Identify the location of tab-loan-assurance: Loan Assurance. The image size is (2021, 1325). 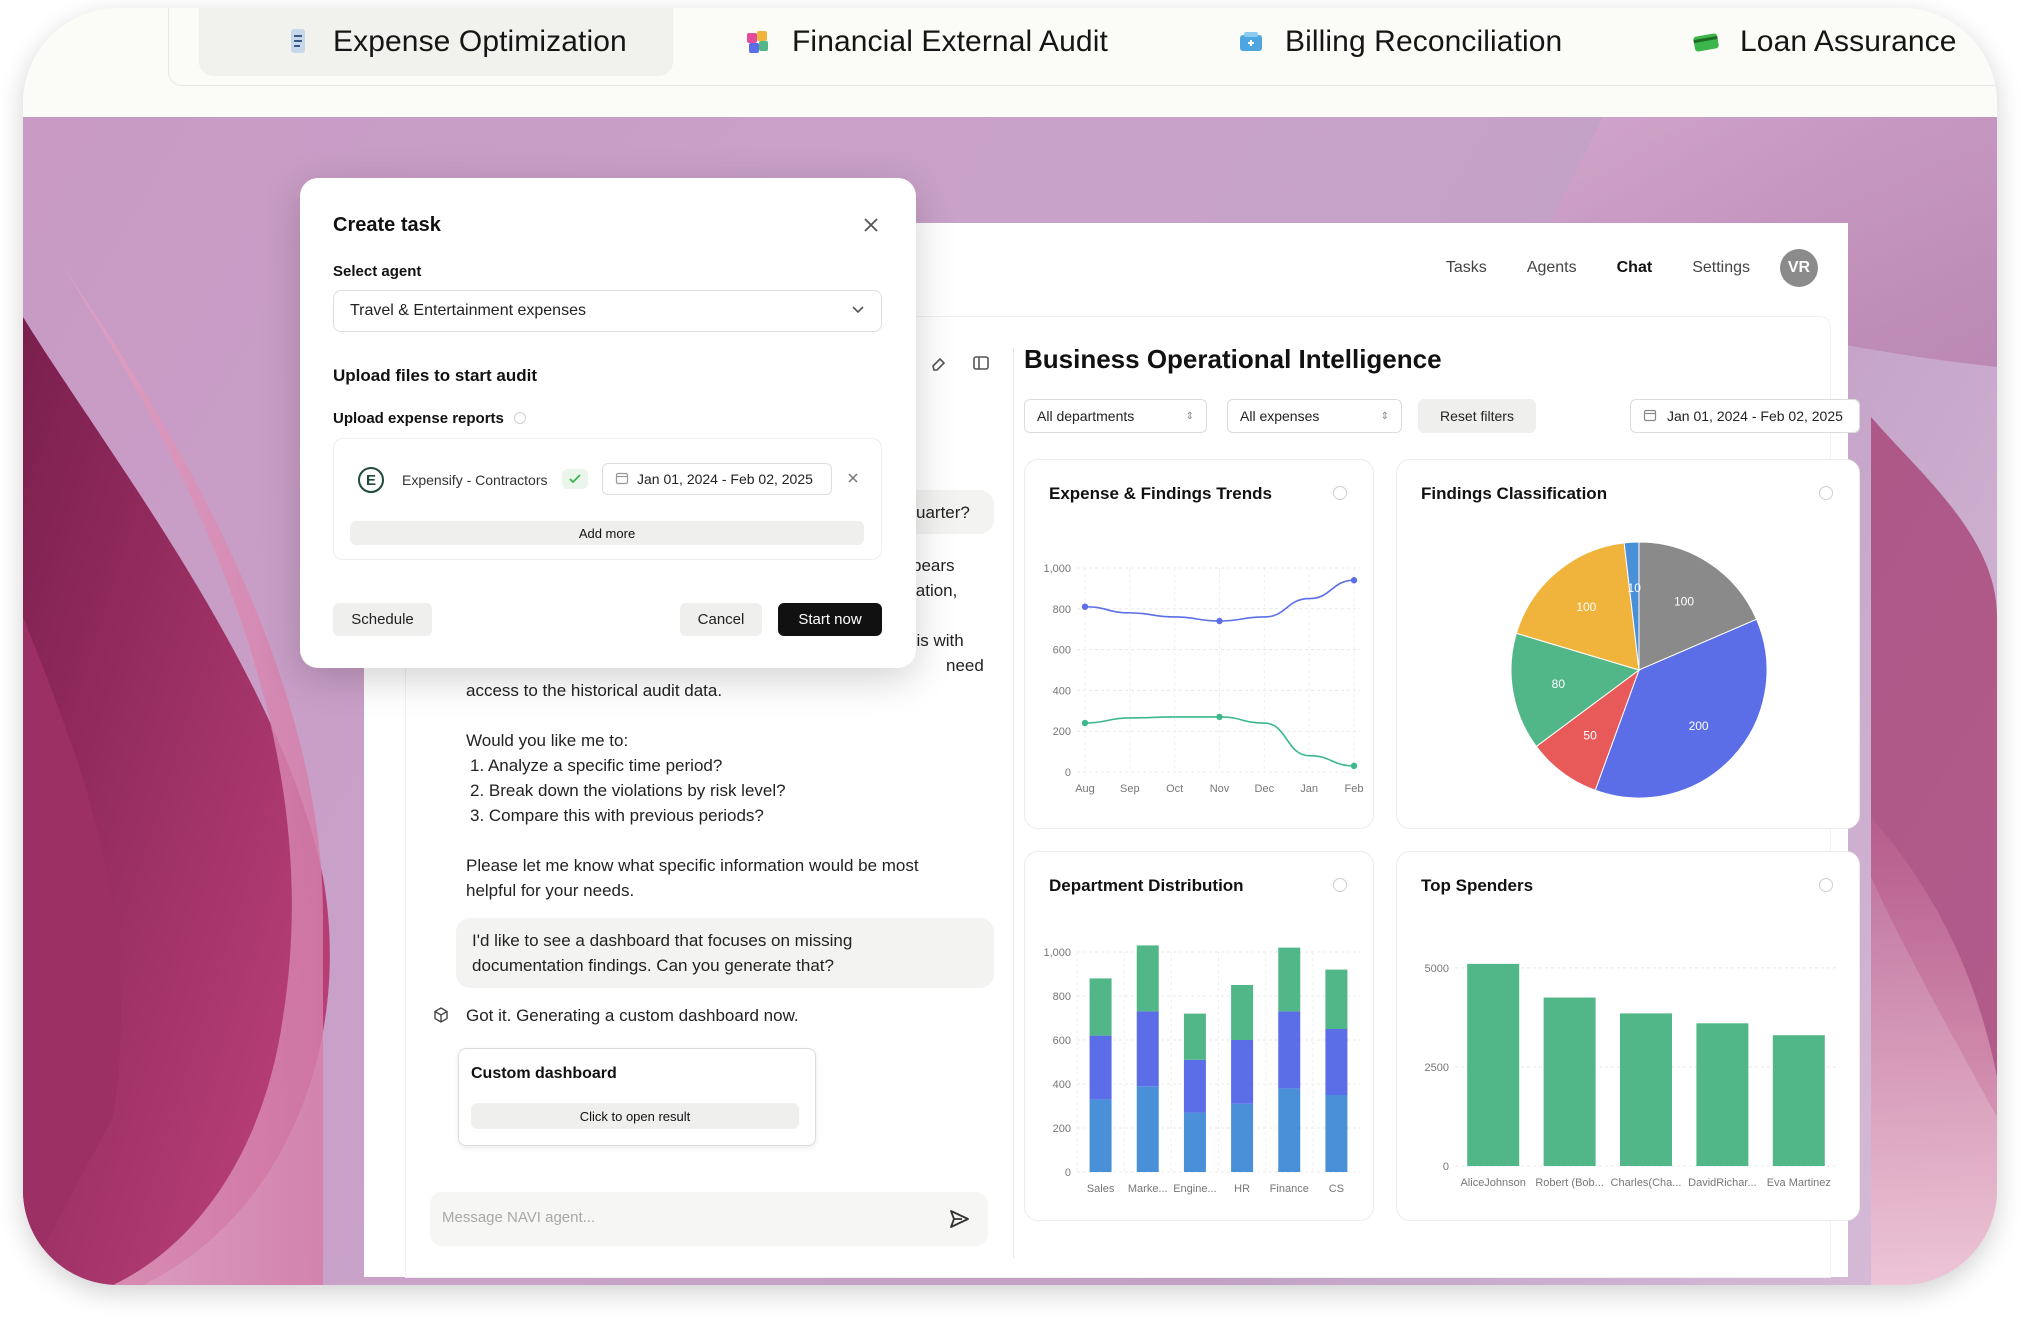
(1824, 42).